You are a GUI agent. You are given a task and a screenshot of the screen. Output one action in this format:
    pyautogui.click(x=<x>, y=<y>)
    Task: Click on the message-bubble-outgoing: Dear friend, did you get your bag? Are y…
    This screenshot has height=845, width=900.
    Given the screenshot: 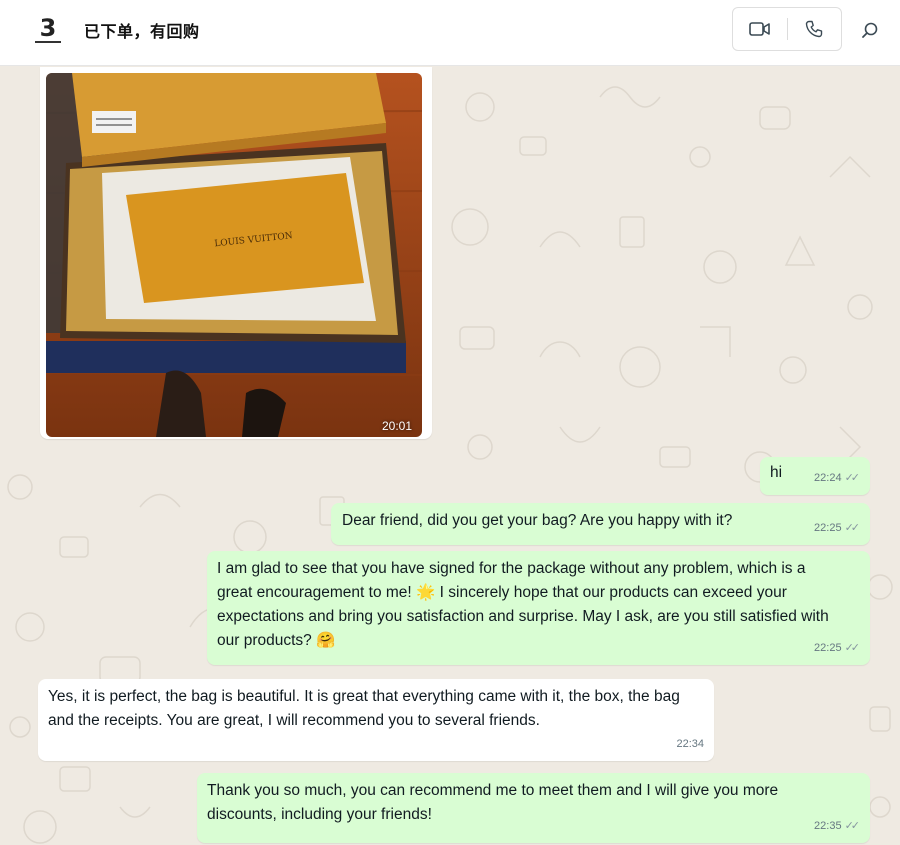 What is the action you would take?
    pyautogui.click(x=600, y=524)
    